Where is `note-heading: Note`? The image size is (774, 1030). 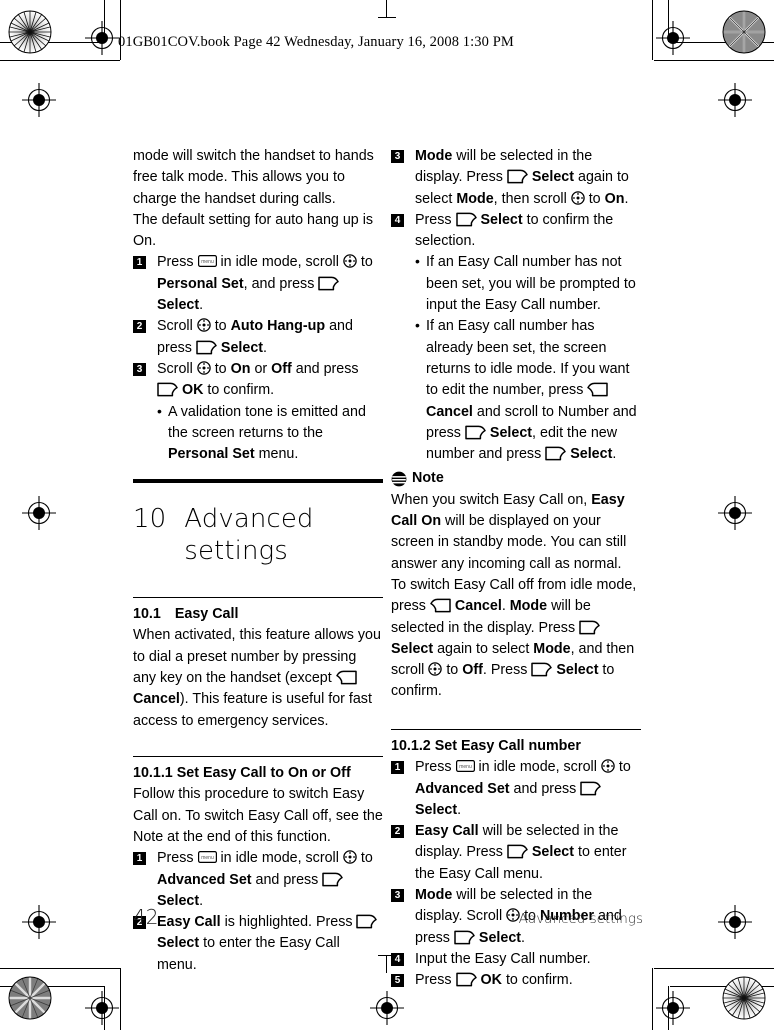
note-heading: Note is located at coordinates (516, 478).